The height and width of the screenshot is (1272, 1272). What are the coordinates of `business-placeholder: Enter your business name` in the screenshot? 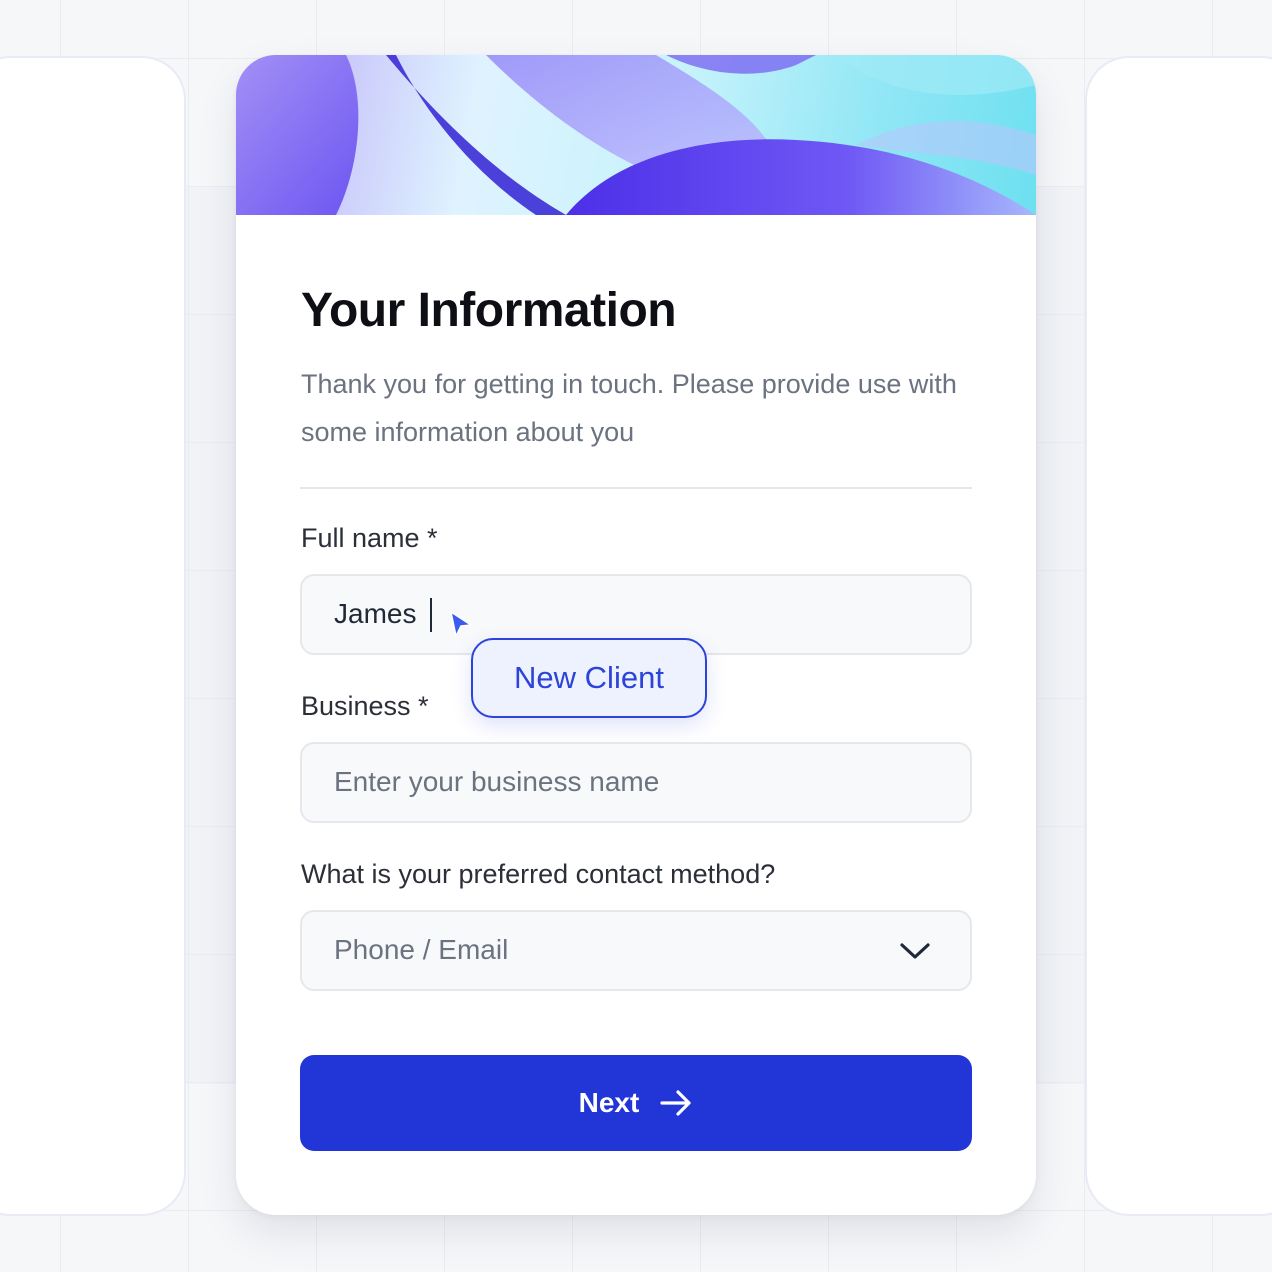 It's located at (497, 781).